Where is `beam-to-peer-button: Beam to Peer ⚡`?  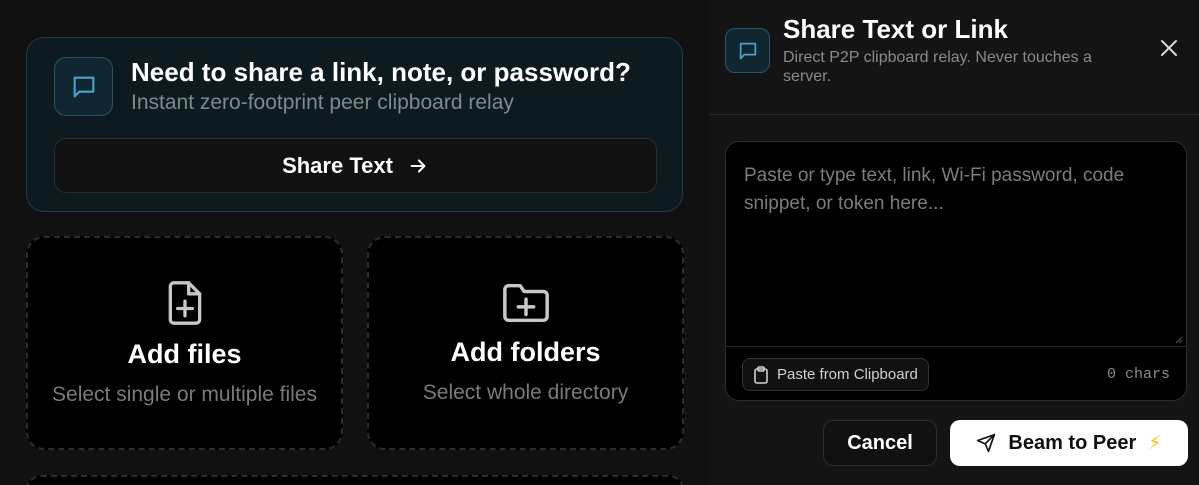 beam-to-peer-button: Beam to Peer ⚡ is located at coordinates (1069, 443).